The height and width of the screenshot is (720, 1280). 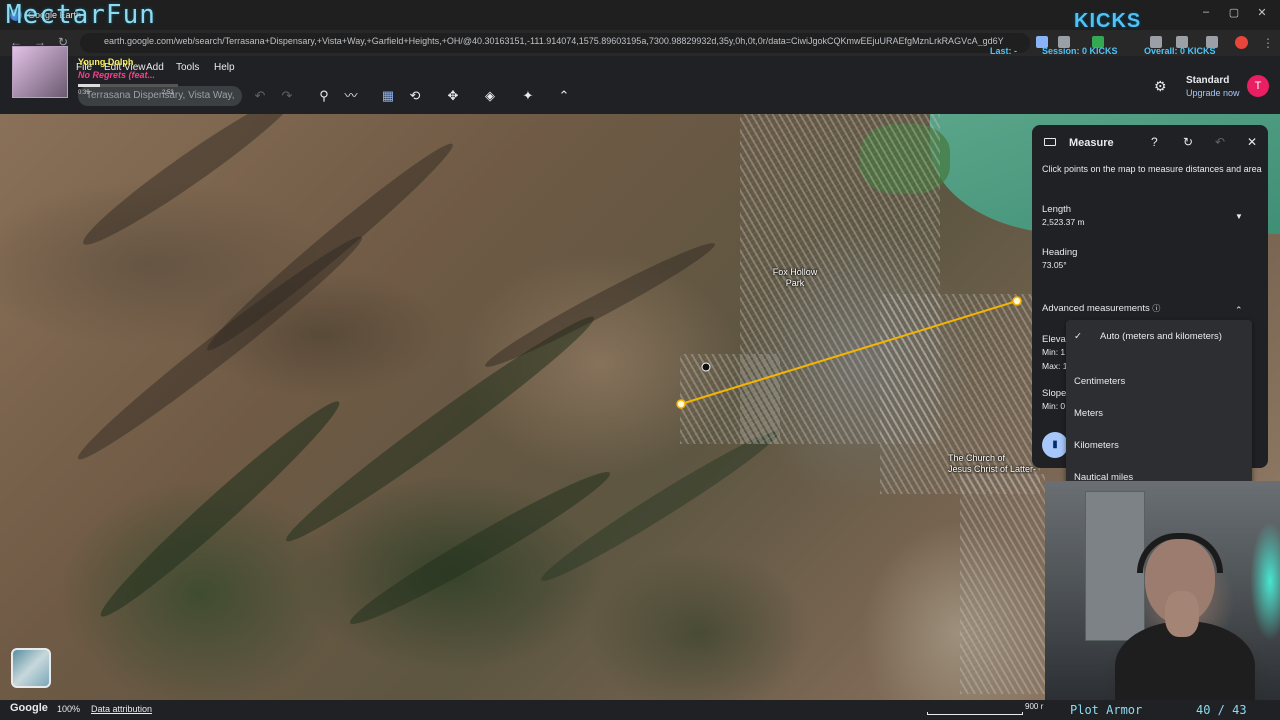 What do you see at coordinates (1162, 590) in the screenshot?
I see `webcam-feed` at bounding box center [1162, 590].